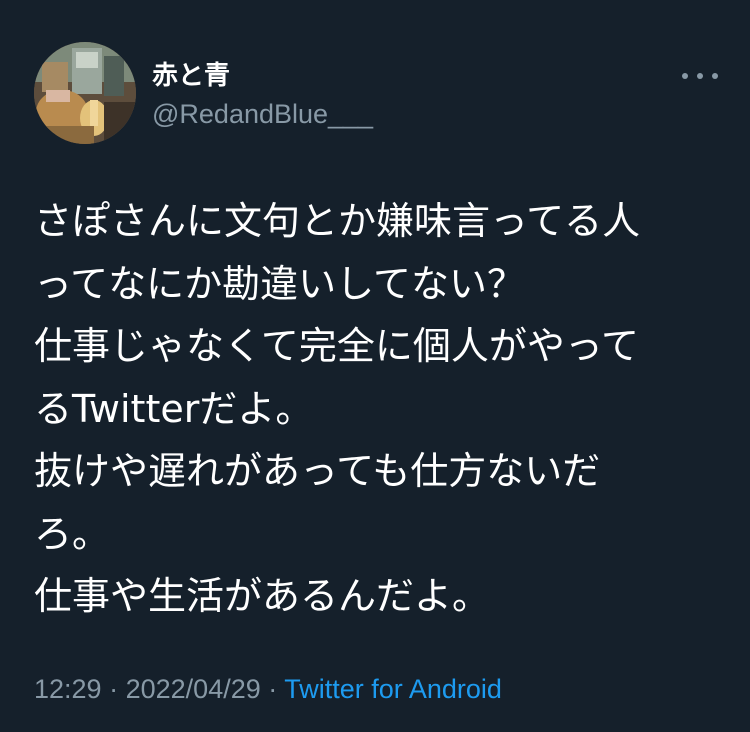 Image resolution: width=750 pixels, height=732 pixels. I want to click on tweet-time: 12:29, so click(68, 689).